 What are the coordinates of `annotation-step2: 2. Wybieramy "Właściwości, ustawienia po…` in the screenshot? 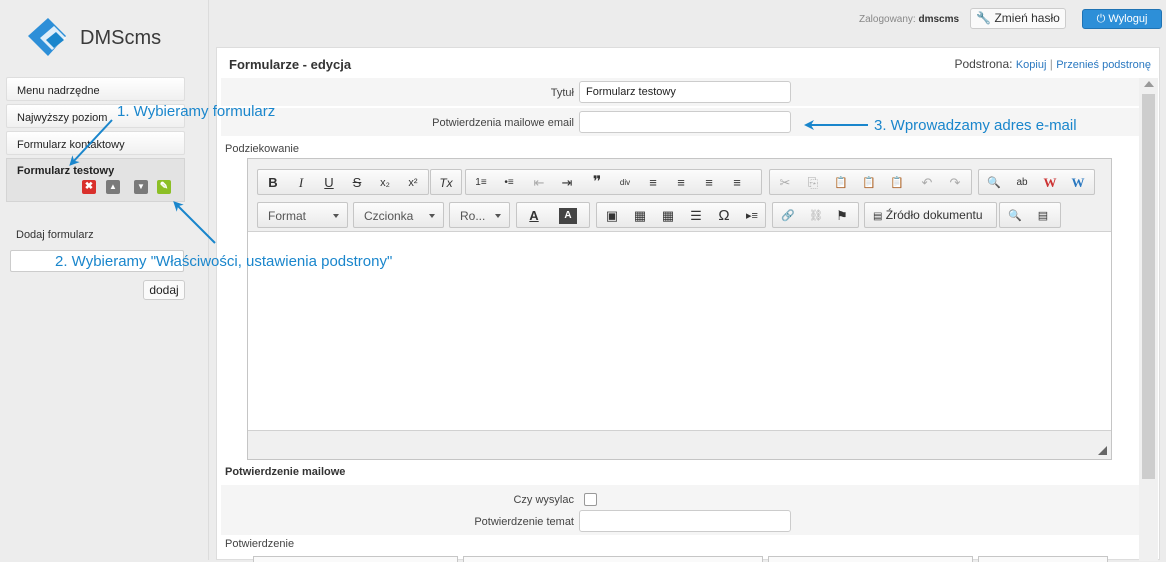 It's located at (224, 261).